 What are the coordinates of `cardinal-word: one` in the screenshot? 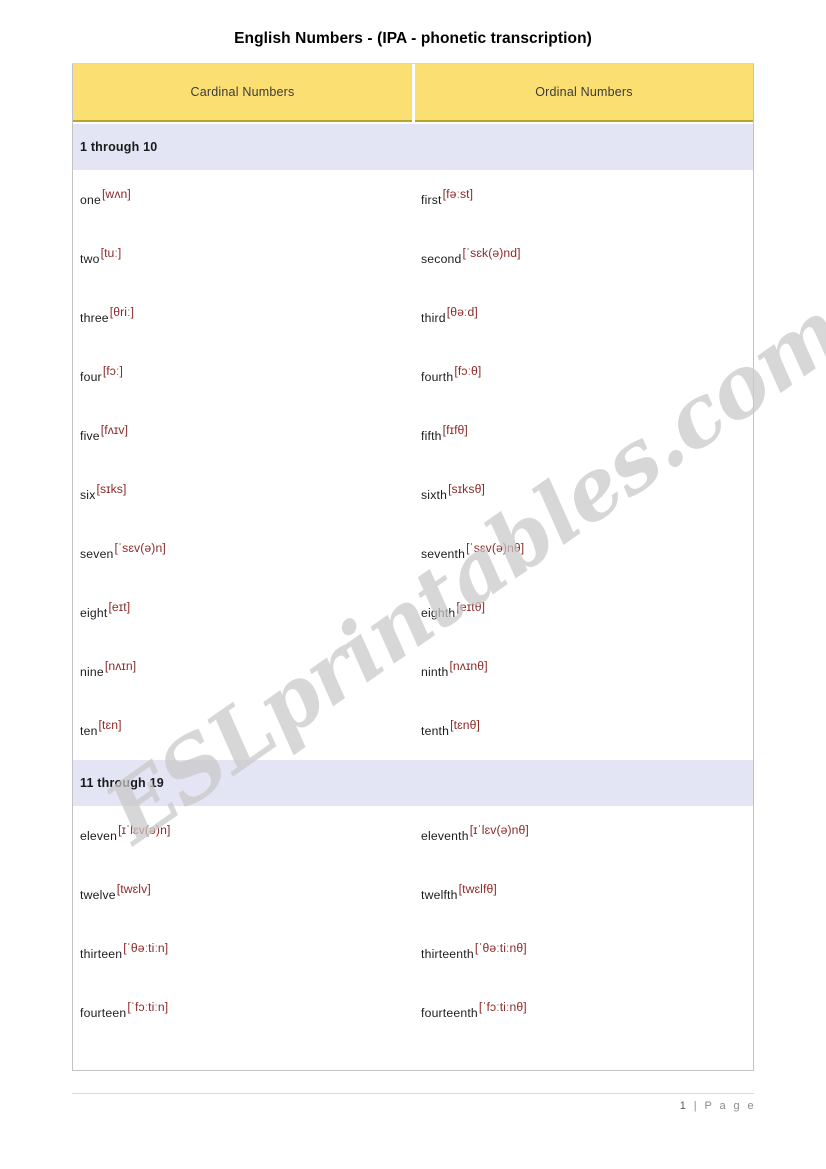 It's located at (90, 199).